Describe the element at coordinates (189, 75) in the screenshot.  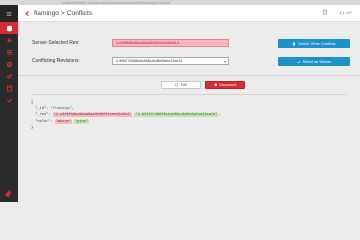
I see `divider` at that location.